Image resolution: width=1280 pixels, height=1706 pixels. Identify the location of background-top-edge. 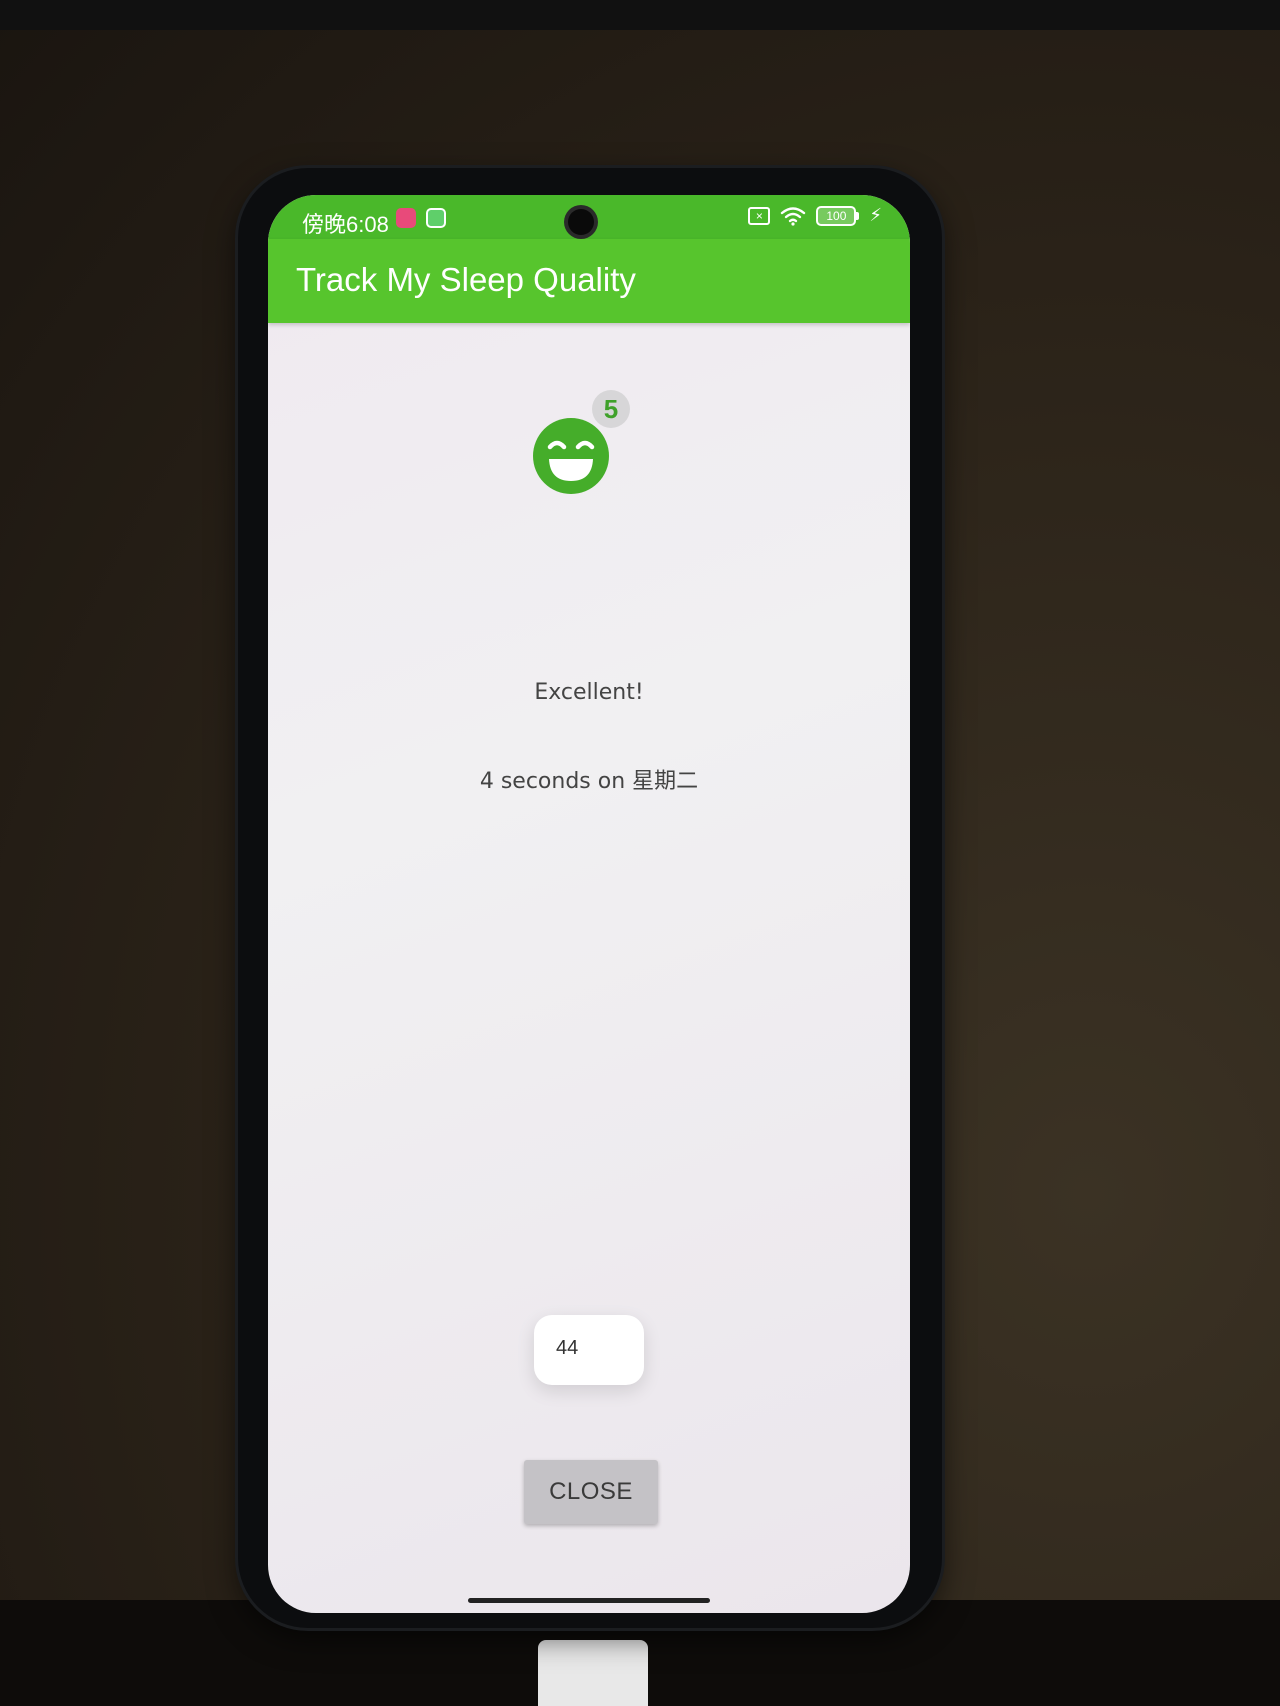
(640, 15).